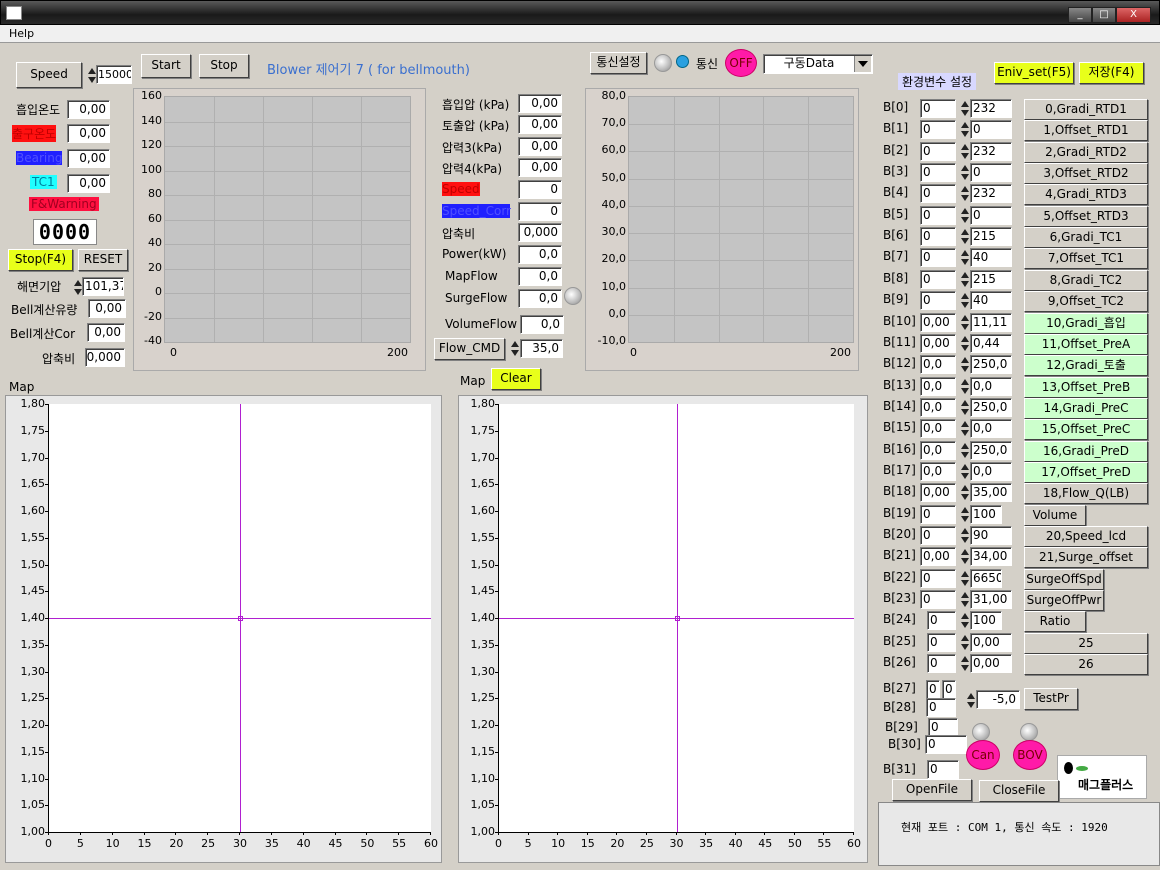  Describe the element at coordinates (938, 578) in the screenshot. I see `env-input-a-22: 0` at that location.